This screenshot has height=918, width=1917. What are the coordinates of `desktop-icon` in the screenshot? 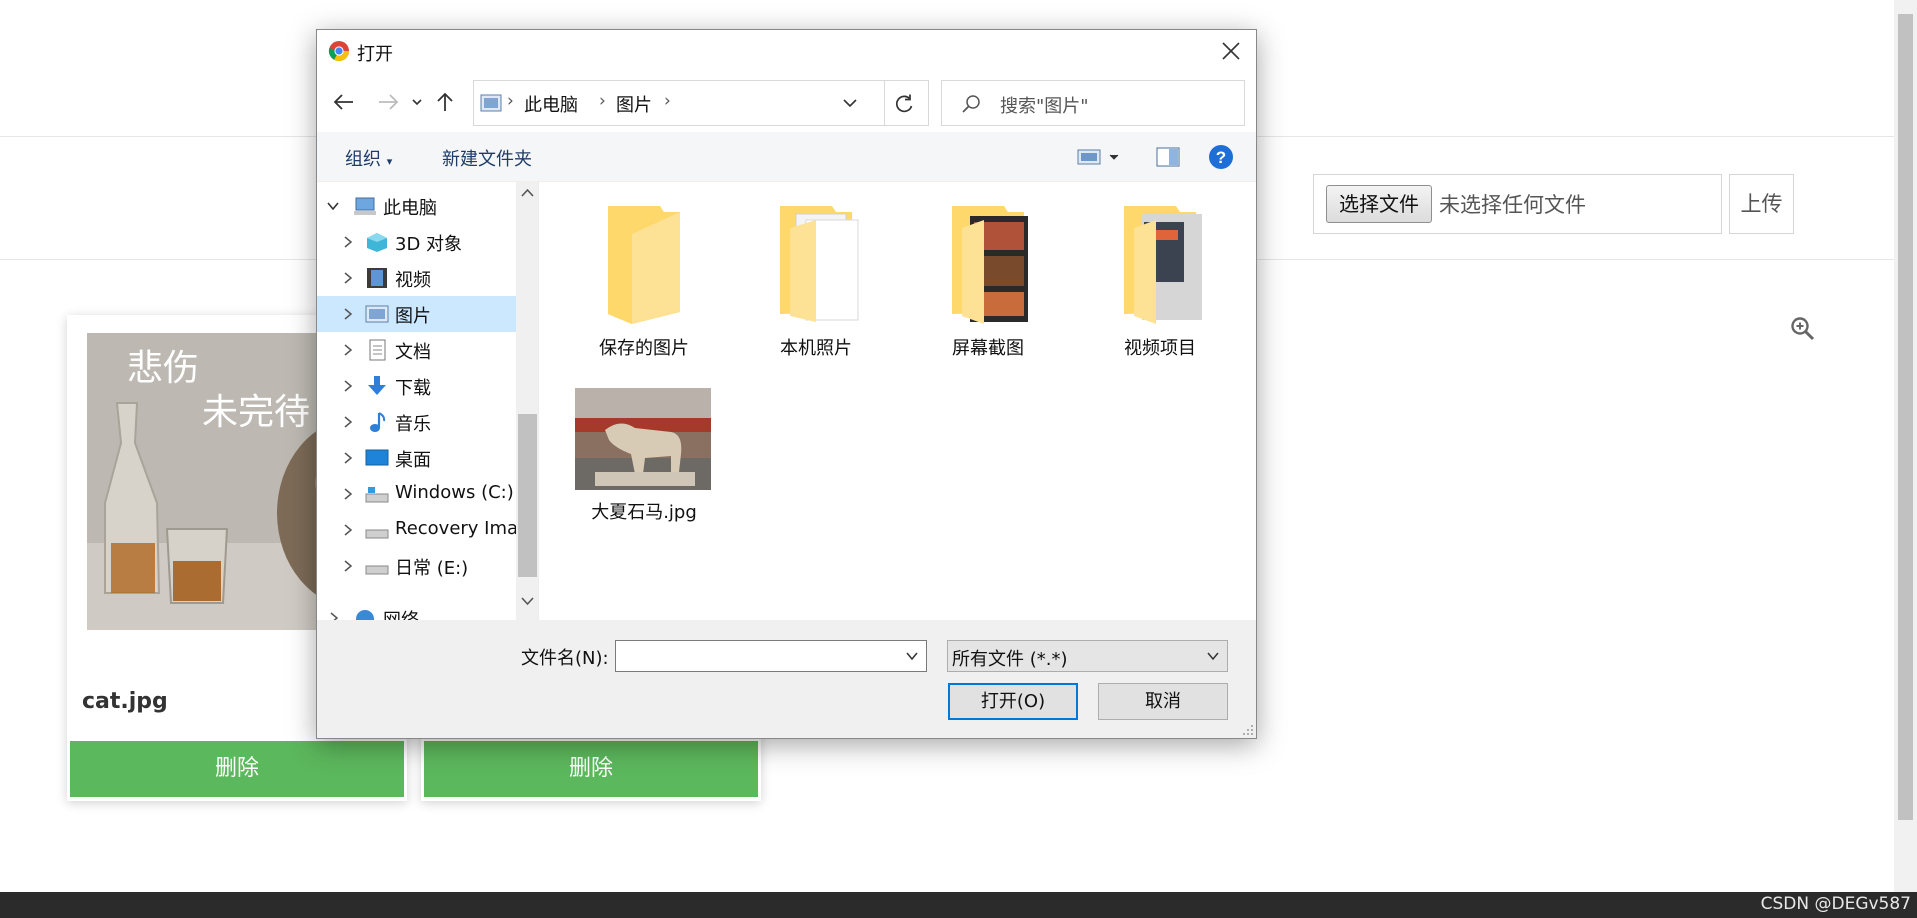 It's located at (377, 457).